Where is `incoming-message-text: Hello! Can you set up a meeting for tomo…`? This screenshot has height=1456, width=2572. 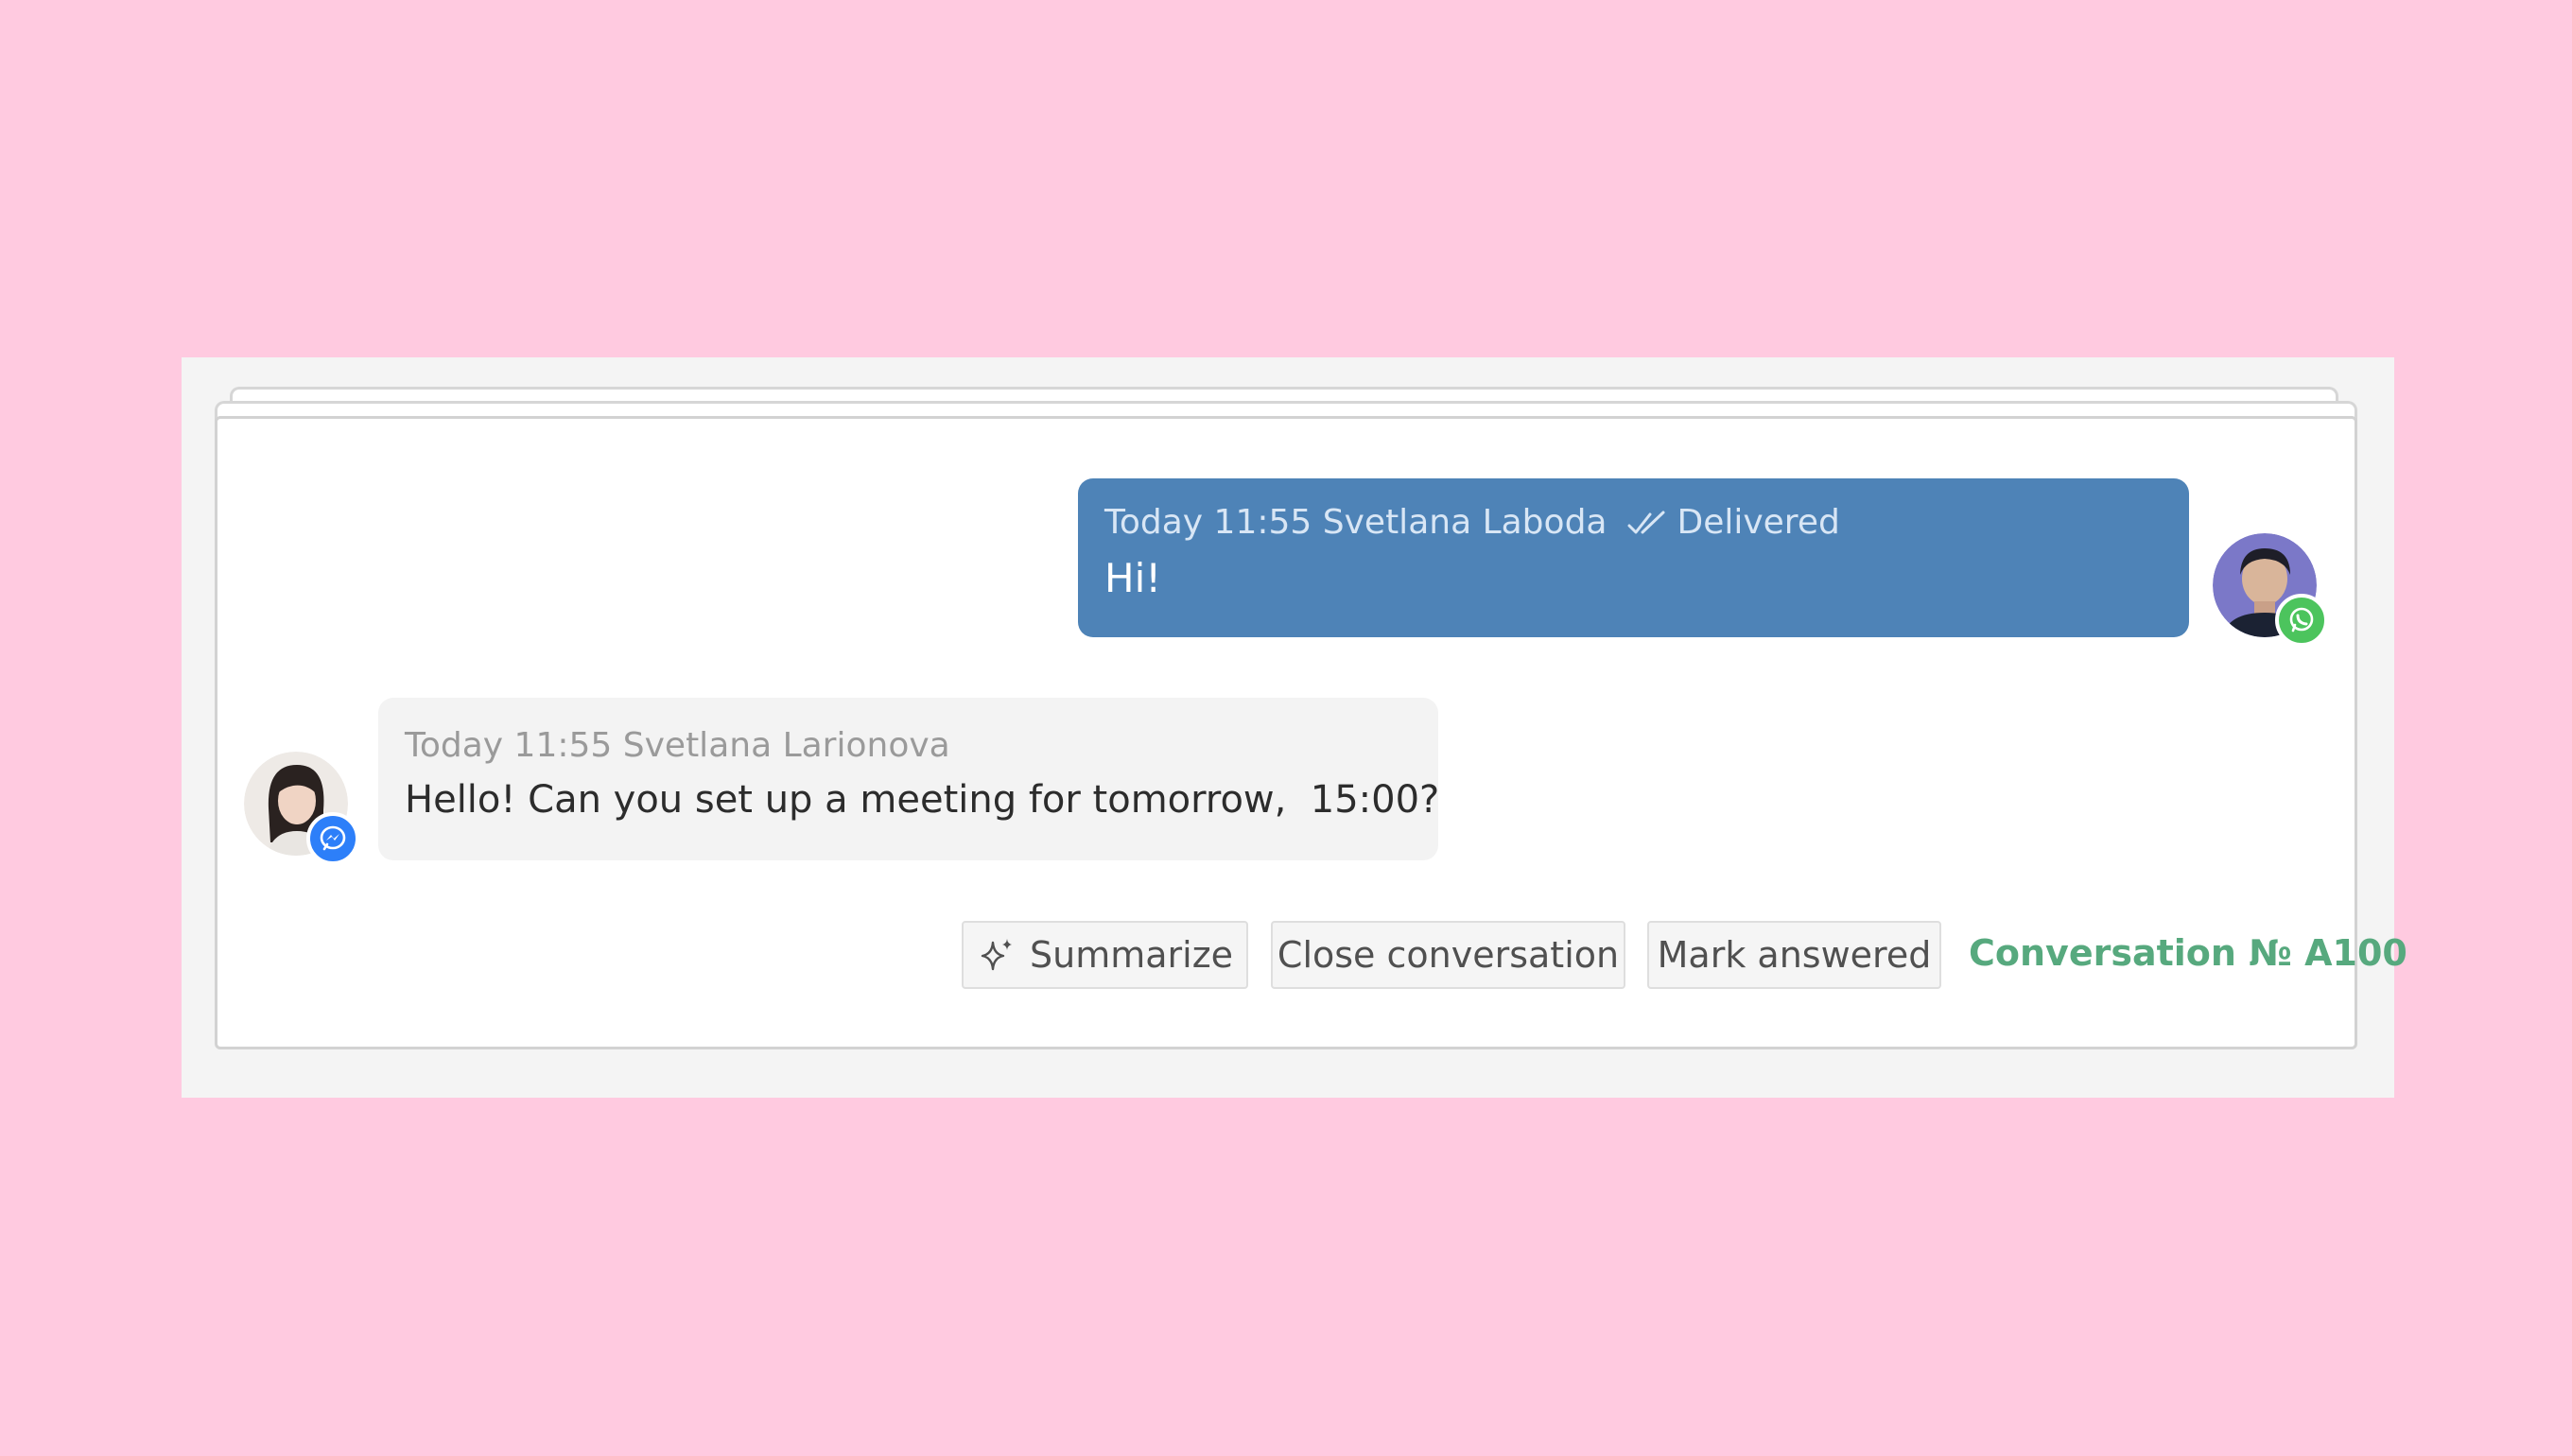
incoming-message-text: Hello! Can you set up a meeting for tomo… is located at coordinates (922, 800).